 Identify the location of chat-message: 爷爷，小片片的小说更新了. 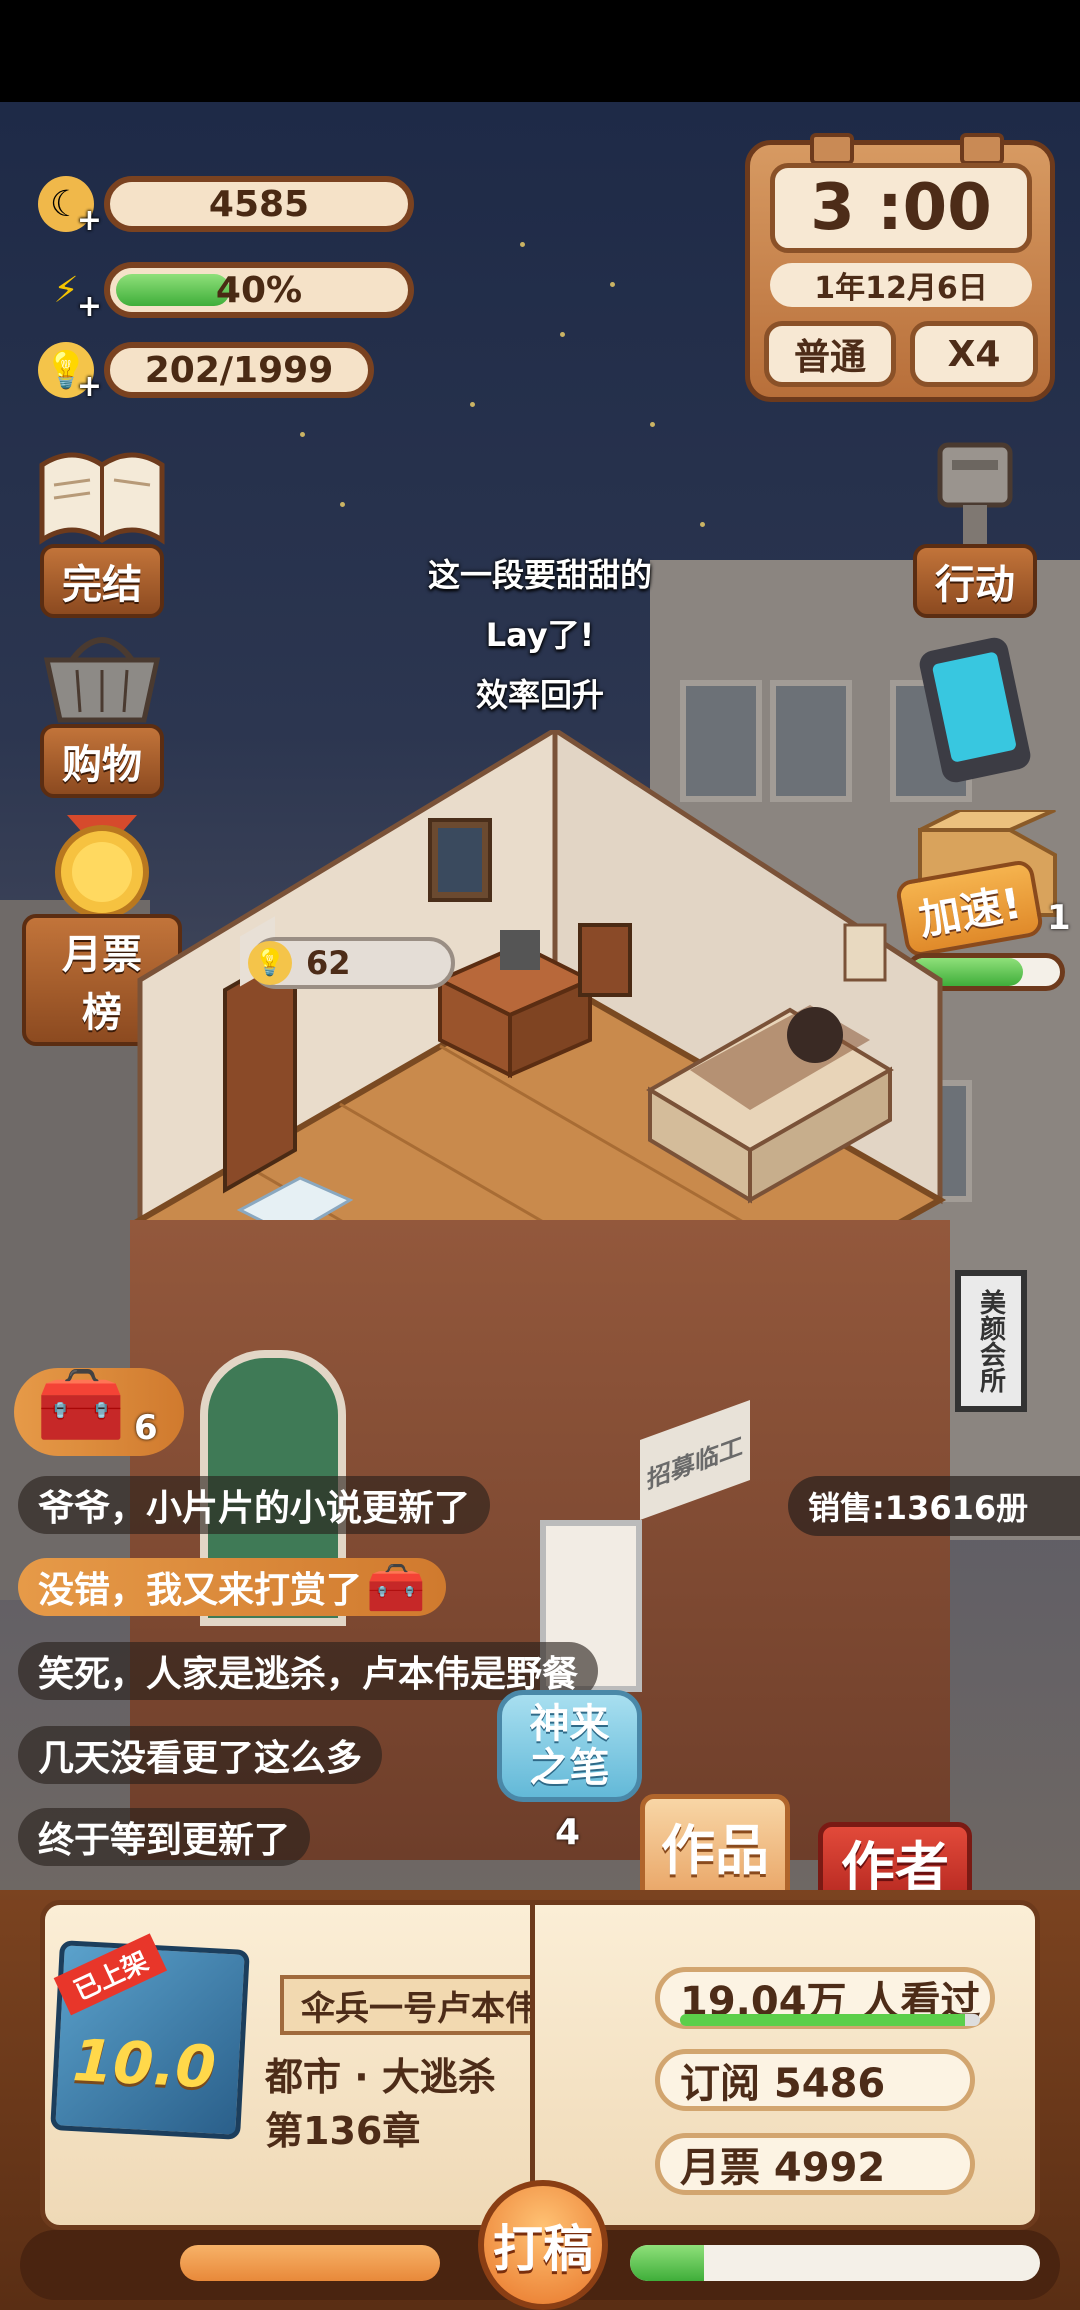
(254, 1505).